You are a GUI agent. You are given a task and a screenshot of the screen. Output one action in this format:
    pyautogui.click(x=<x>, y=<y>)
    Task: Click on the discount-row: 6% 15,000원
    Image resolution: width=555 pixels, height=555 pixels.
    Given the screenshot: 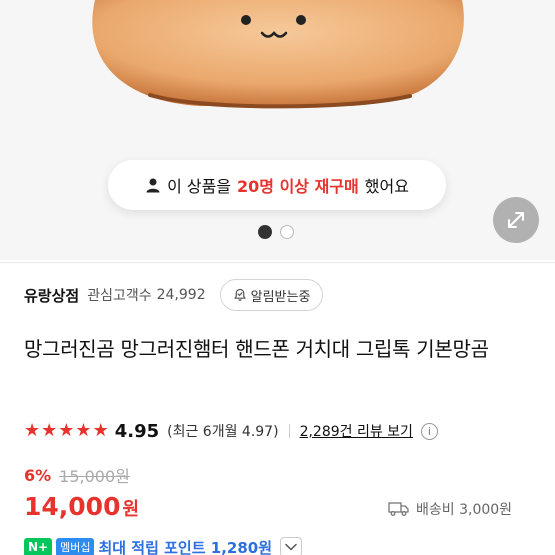 What is the action you would take?
    pyautogui.click(x=77, y=475)
    